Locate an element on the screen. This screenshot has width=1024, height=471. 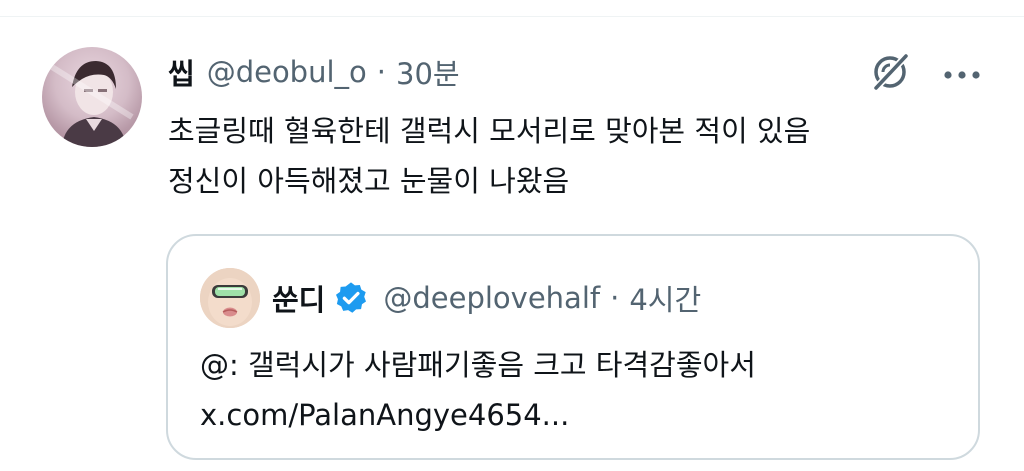
divider is located at coordinates (512, 16).